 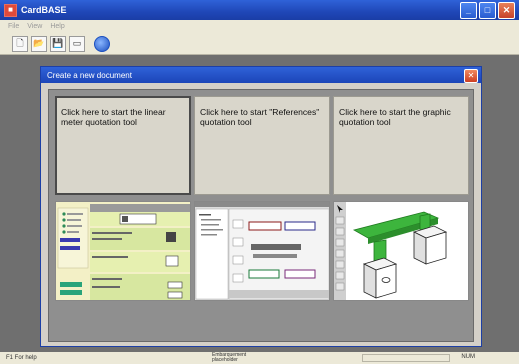 I want to click on menu-bar: File View Help, so click(x=259, y=26).